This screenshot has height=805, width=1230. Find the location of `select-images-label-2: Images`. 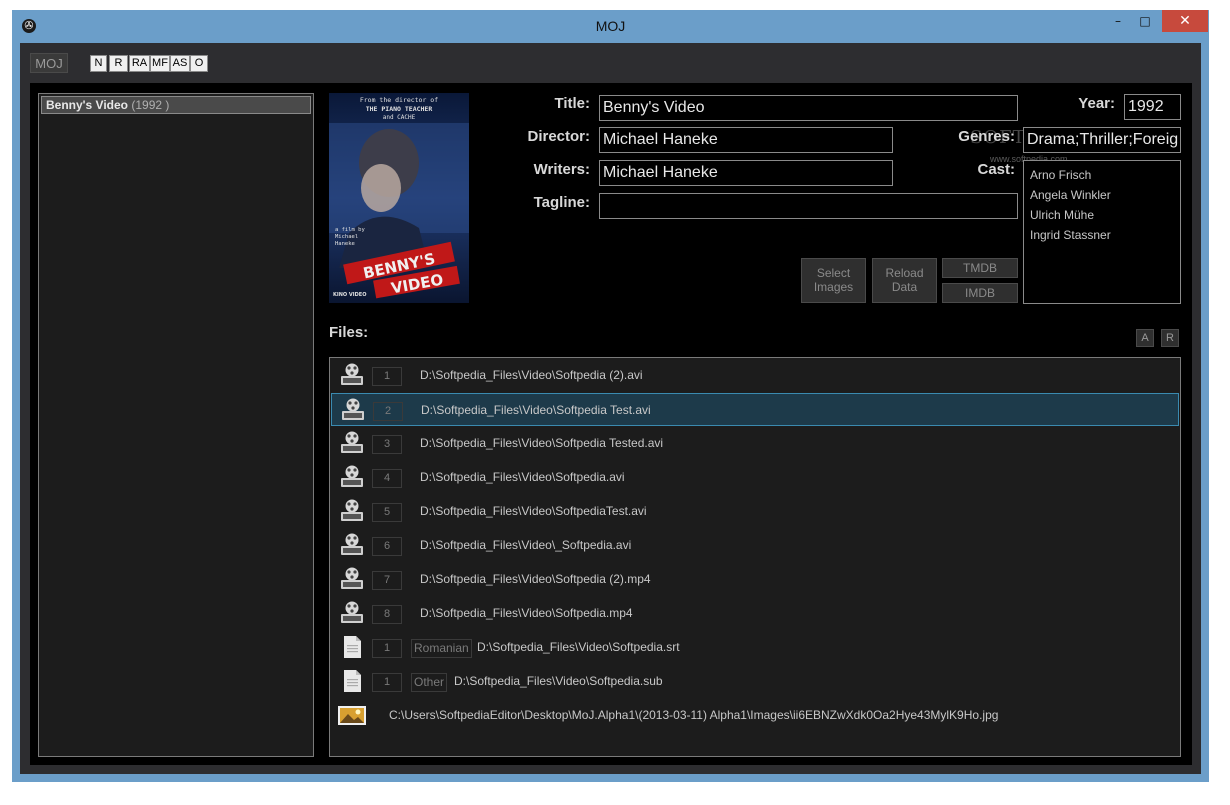

select-images-label-2: Images is located at coordinates (833, 287).